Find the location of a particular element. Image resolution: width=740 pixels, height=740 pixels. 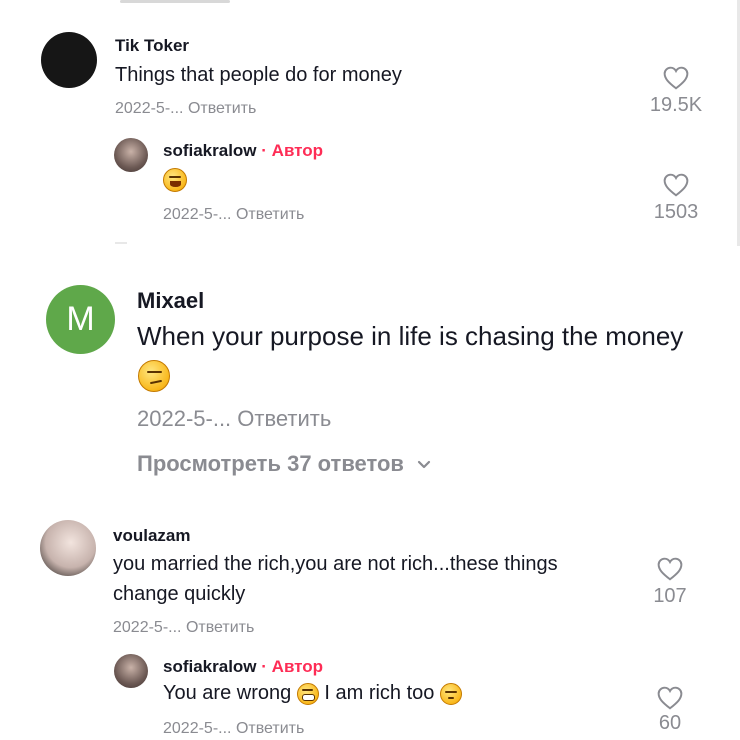

reply-text is located at coordinates (175, 180).